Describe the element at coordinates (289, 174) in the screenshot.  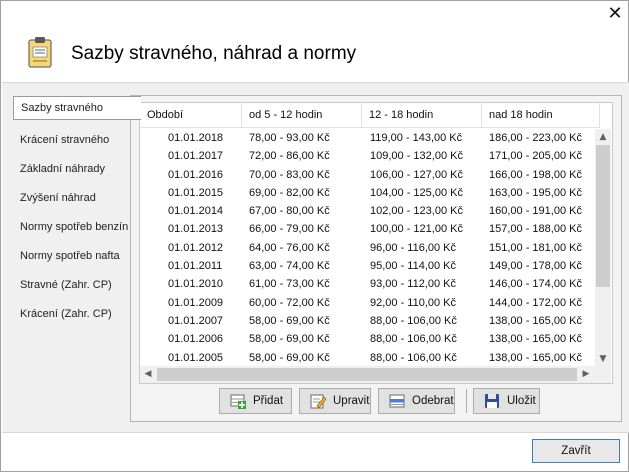
I see `cell-5-12: 70,00 - 83,00 Kč` at that location.